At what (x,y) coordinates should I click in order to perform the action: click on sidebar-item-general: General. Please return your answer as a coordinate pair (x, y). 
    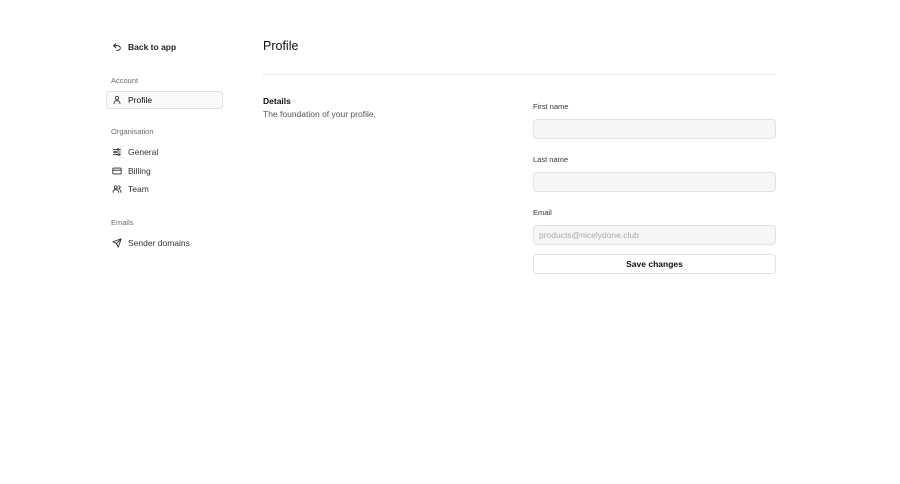
    Looking at the image, I should click on (165, 152).